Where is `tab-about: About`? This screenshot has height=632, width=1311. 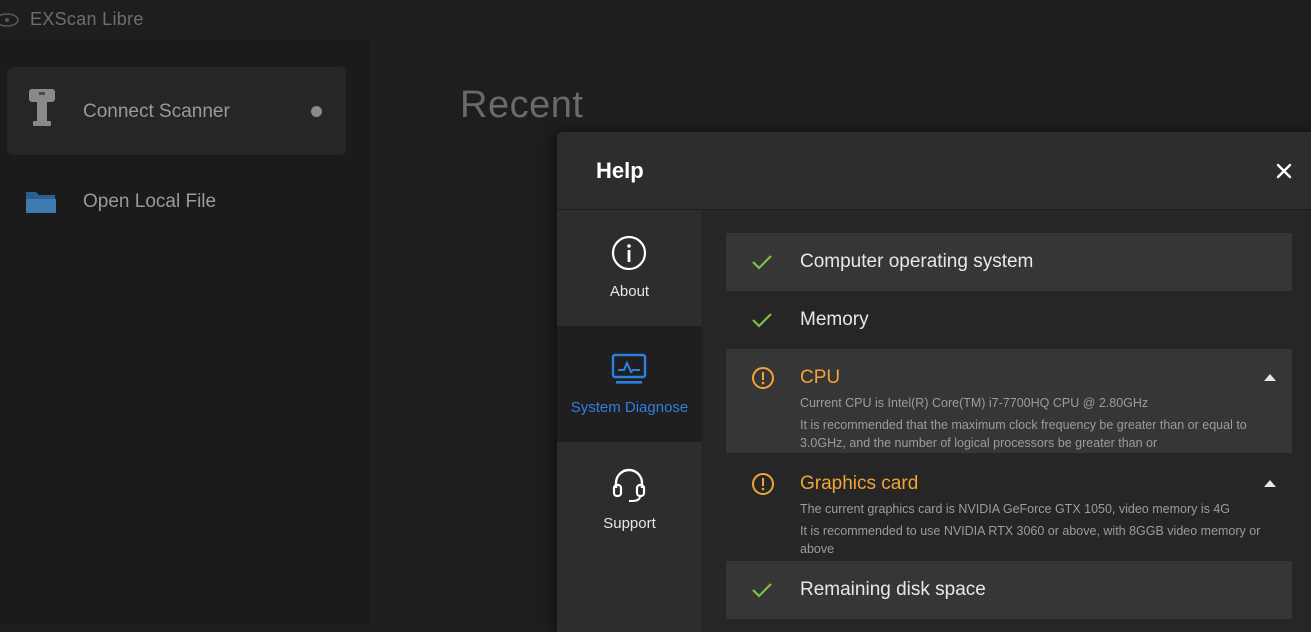
tab-about: About is located at coordinates (629, 268).